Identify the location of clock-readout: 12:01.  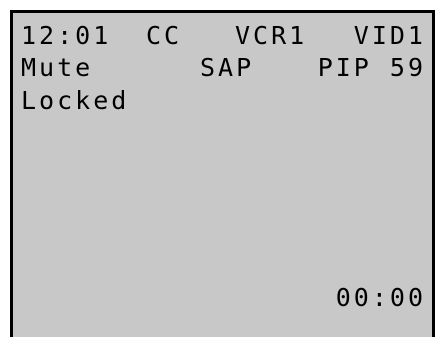
(66, 35).